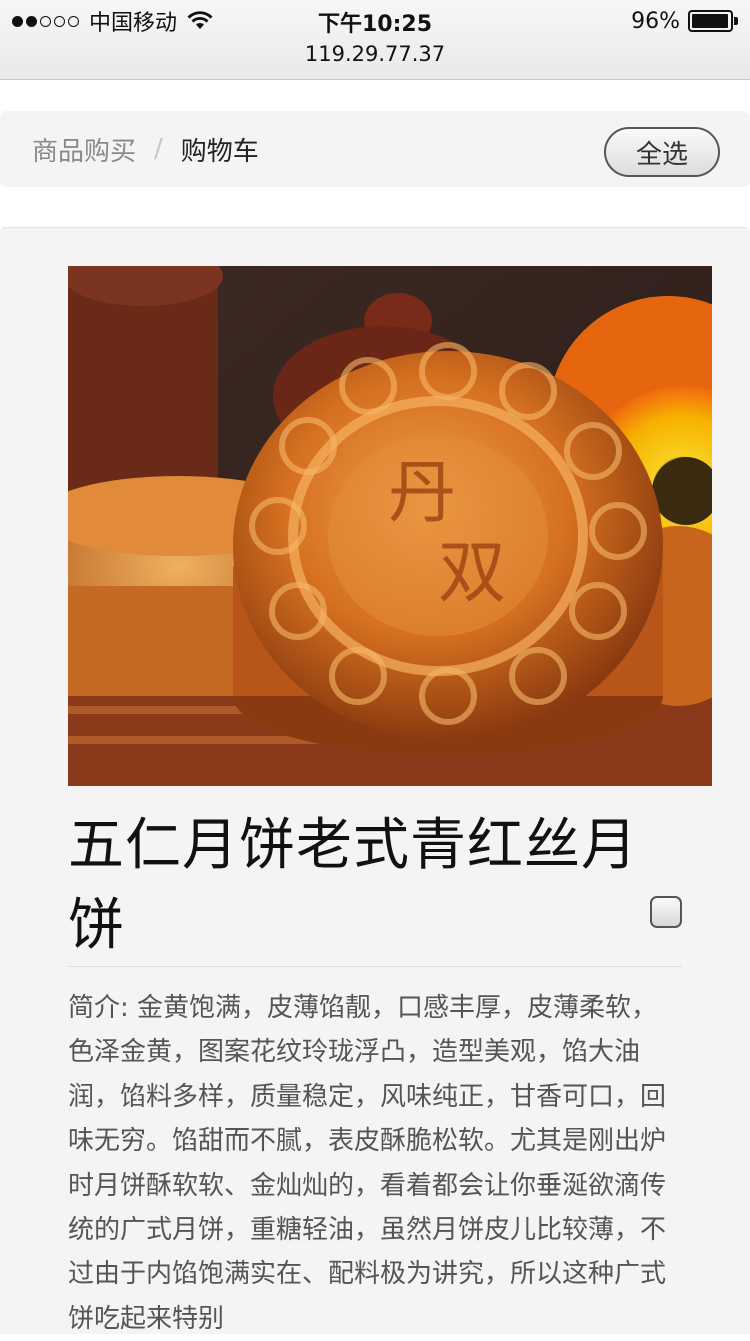 Image resolution: width=750 pixels, height=1341 pixels. I want to click on battery-icon, so click(713, 21).